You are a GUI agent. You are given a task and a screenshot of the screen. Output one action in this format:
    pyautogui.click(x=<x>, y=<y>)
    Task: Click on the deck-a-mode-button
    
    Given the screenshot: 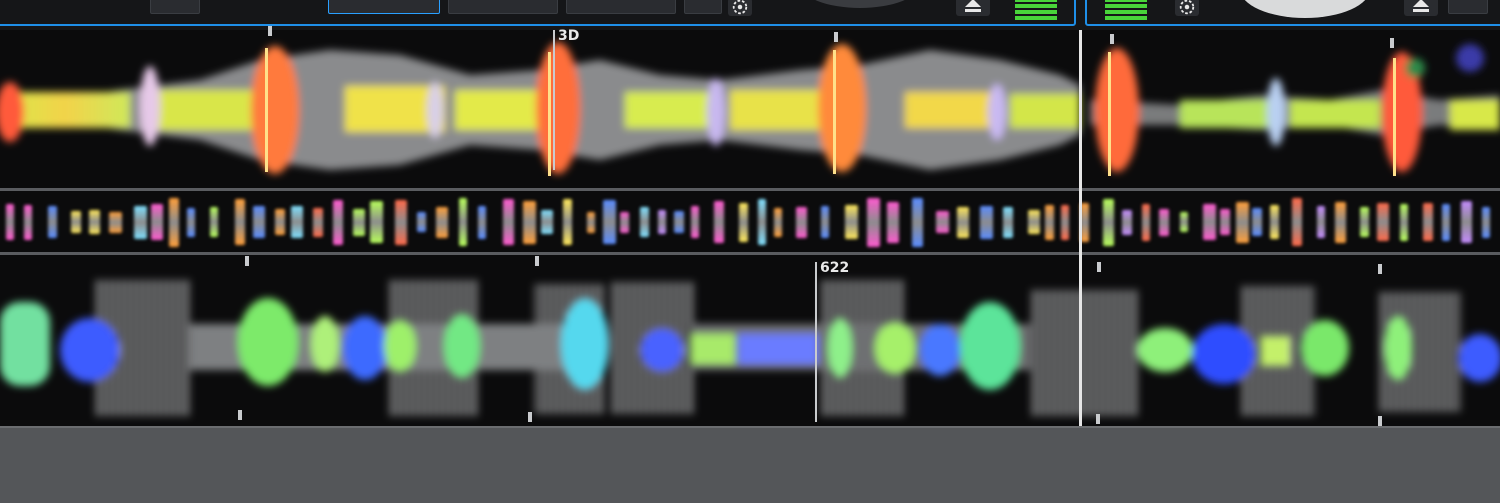 What is the action you would take?
    pyautogui.click(x=384, y=7)
    